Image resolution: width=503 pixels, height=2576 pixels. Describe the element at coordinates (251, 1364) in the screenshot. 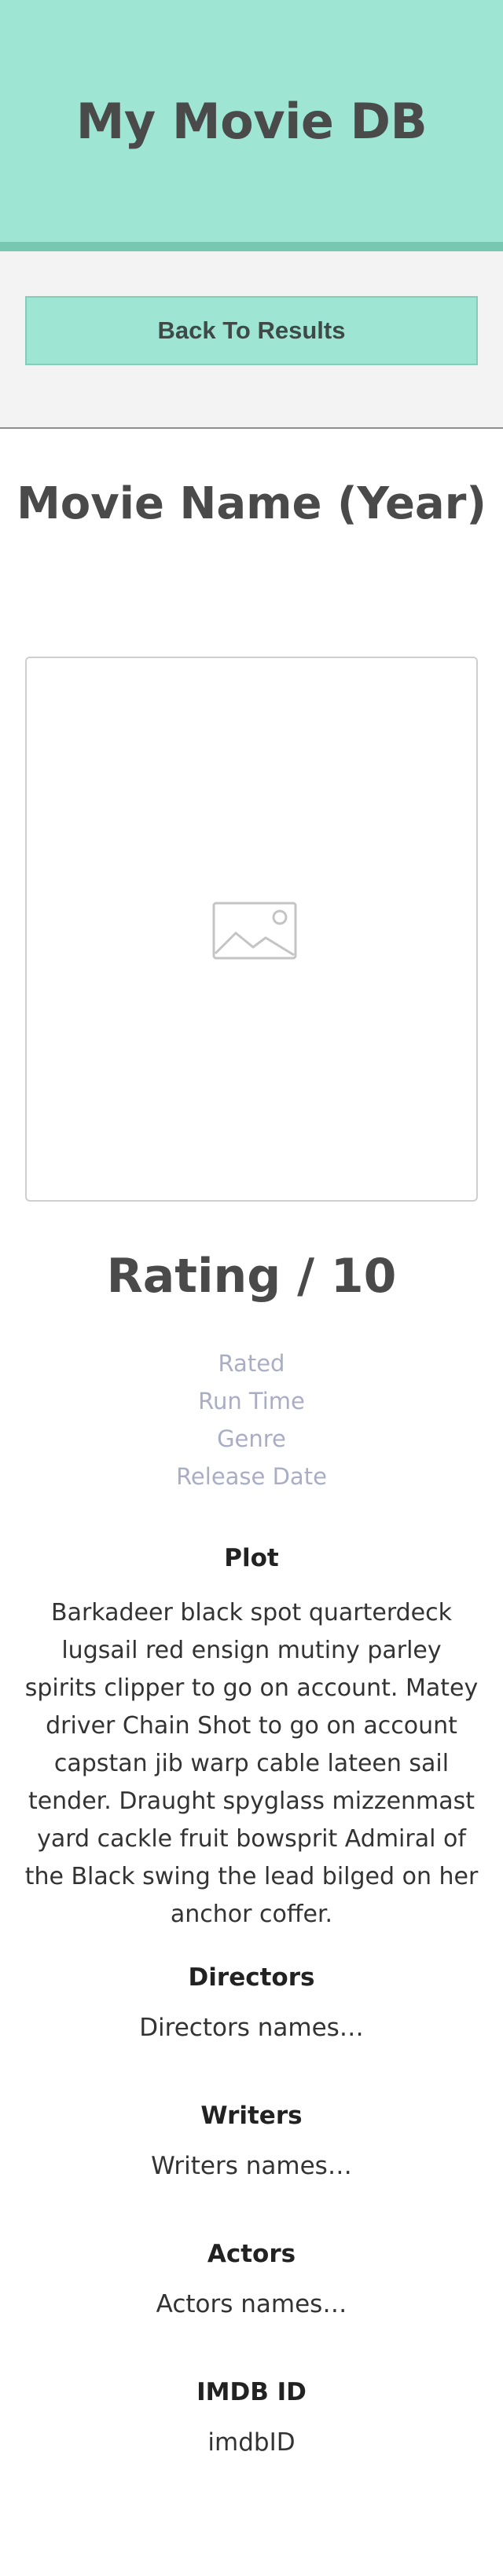

I see `rated-label: Rated` at that location.